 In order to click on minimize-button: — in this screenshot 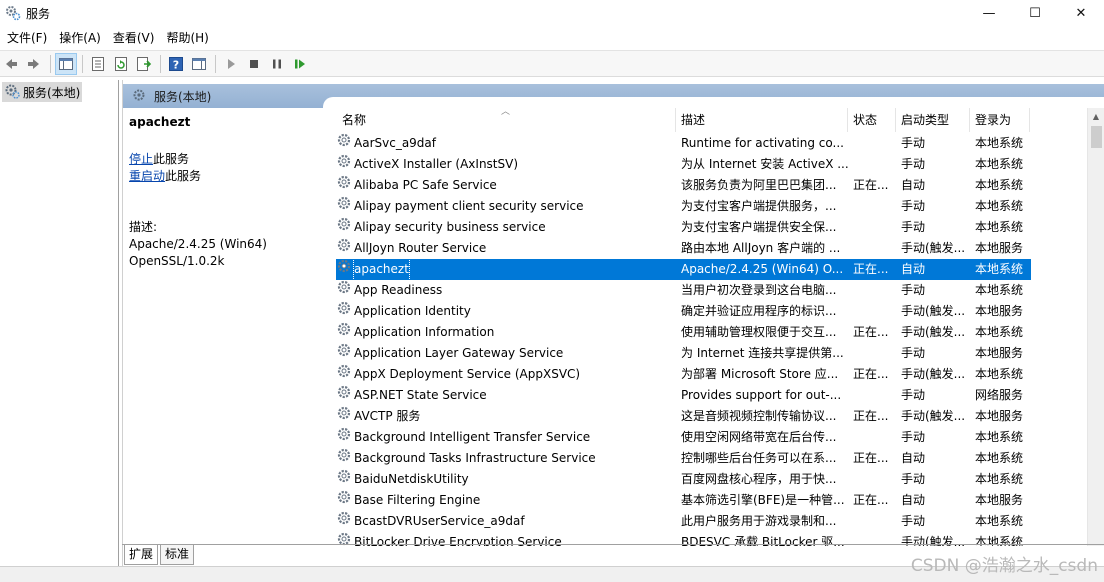, I will do `click(989, 13)`.